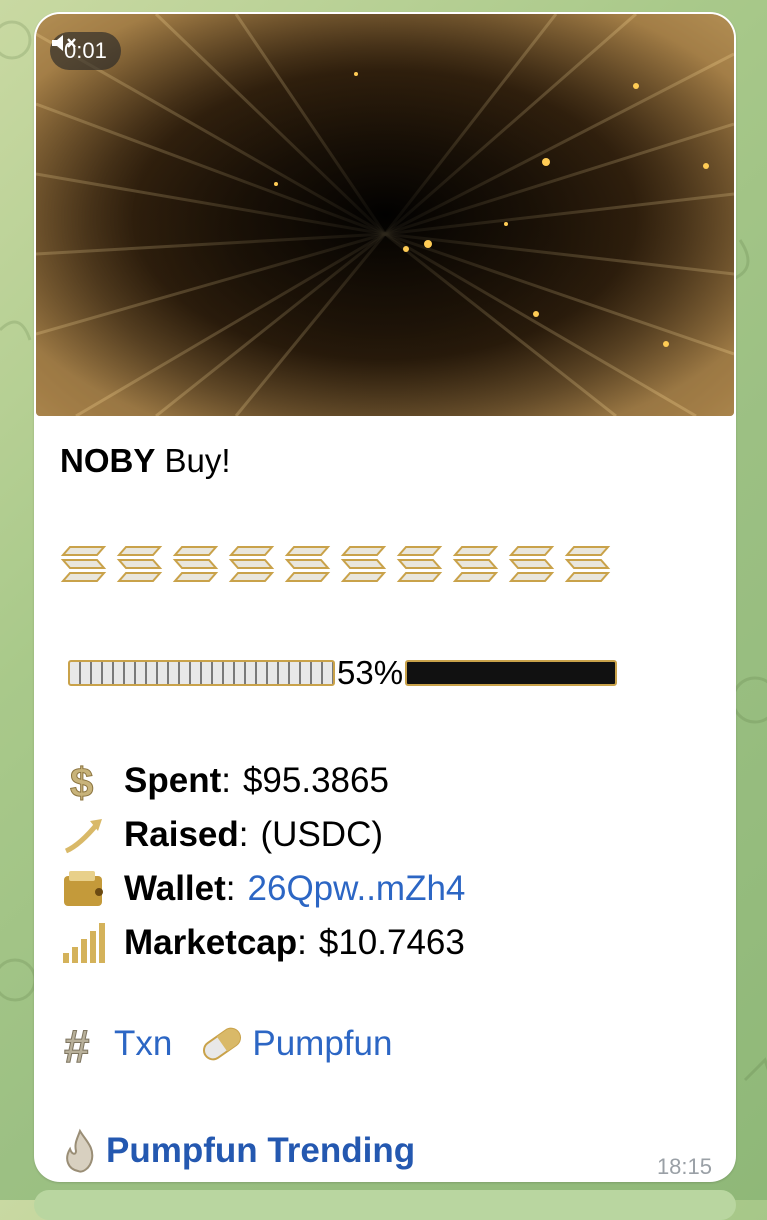 The width and height of the screenshot is (767, 1220). I want to click on progress-filled, so click(201, 673).